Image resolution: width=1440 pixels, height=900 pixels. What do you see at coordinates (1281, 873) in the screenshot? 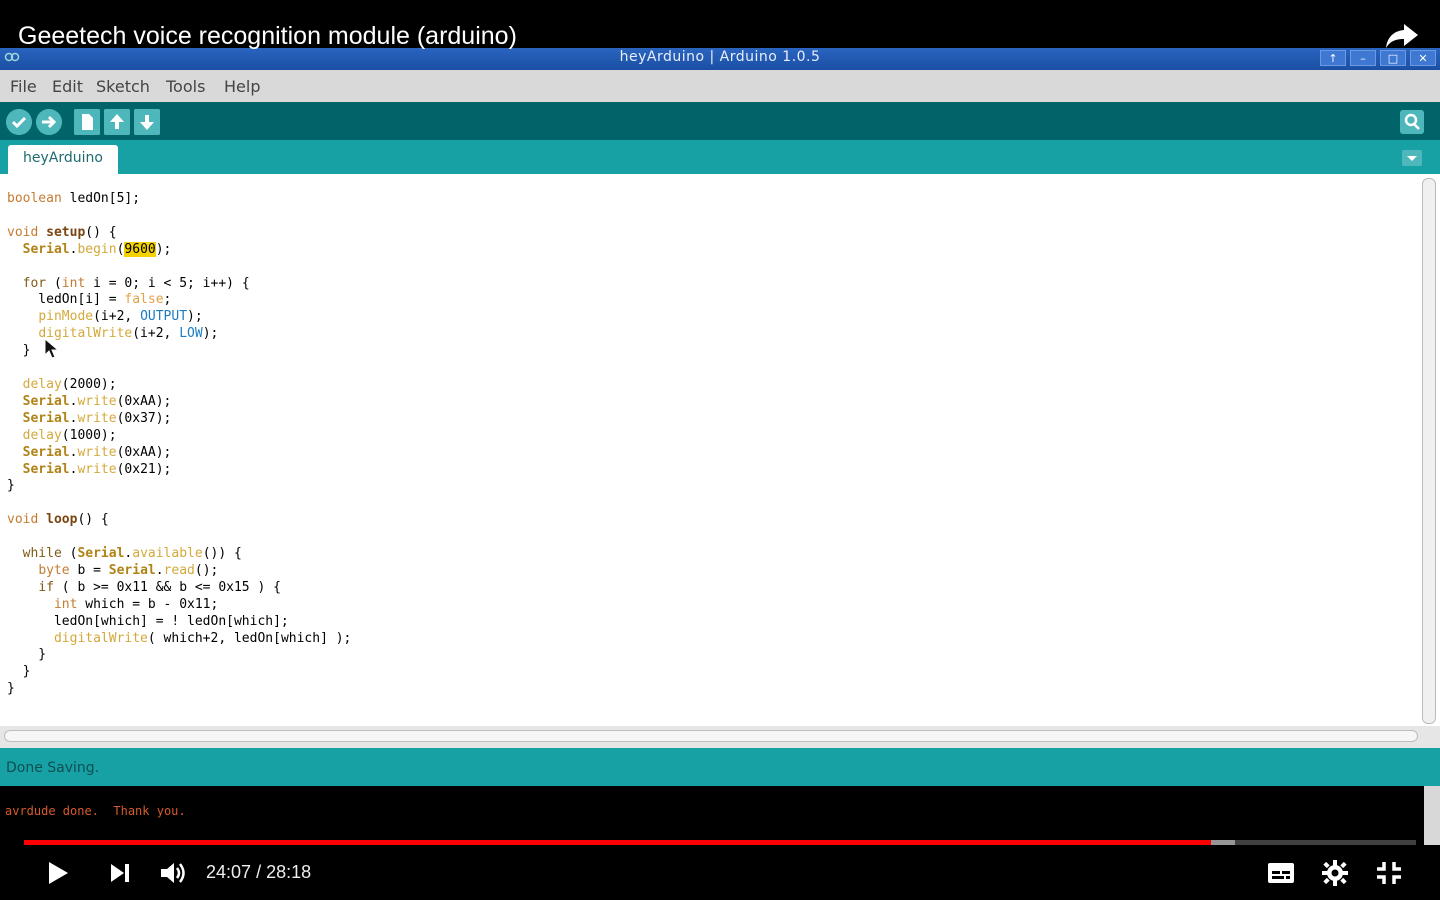
I see `subtitles-icon` at bounding box center [1281, 873].